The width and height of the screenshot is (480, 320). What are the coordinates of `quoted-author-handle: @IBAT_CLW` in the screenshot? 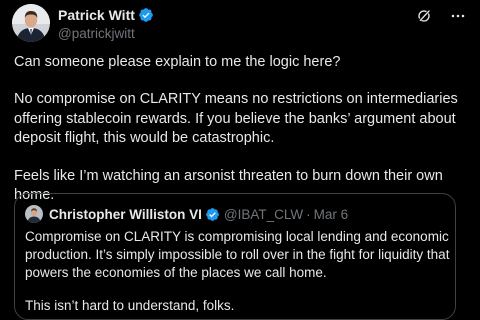 It's located at (263, 214).